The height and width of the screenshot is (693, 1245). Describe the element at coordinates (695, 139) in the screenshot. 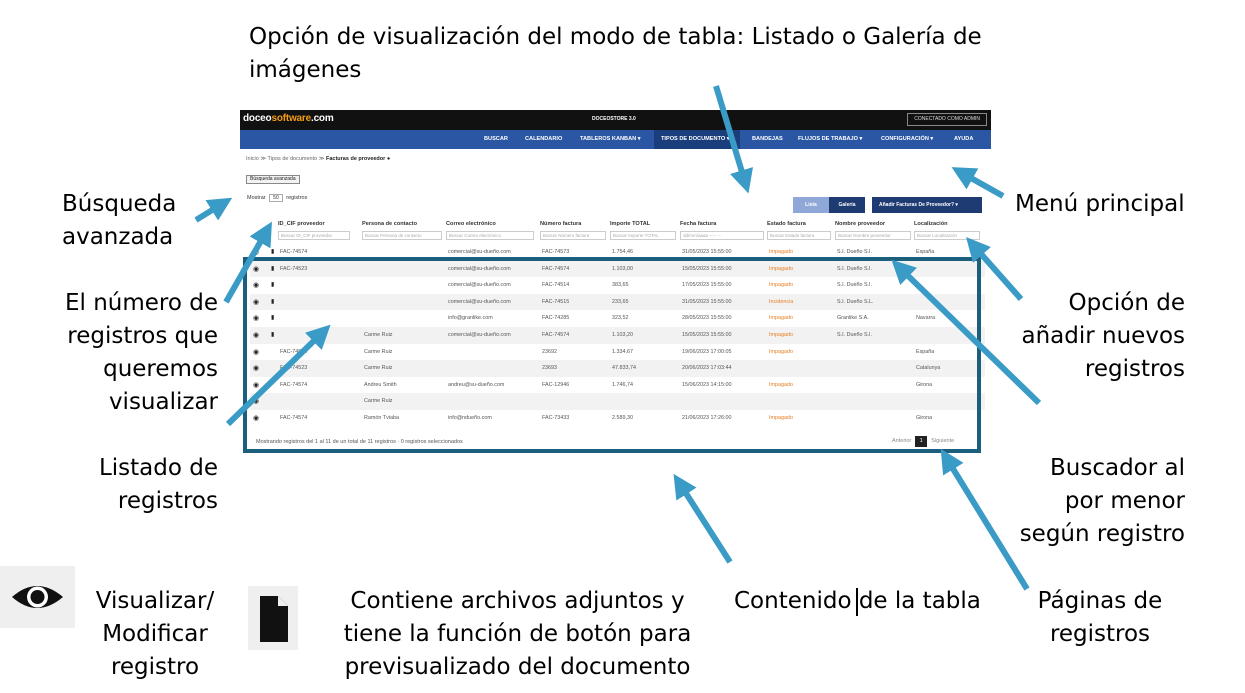

I see `menu-item-tipos-documento: TIPOS DE DOCUMENTO ▾` at that location.